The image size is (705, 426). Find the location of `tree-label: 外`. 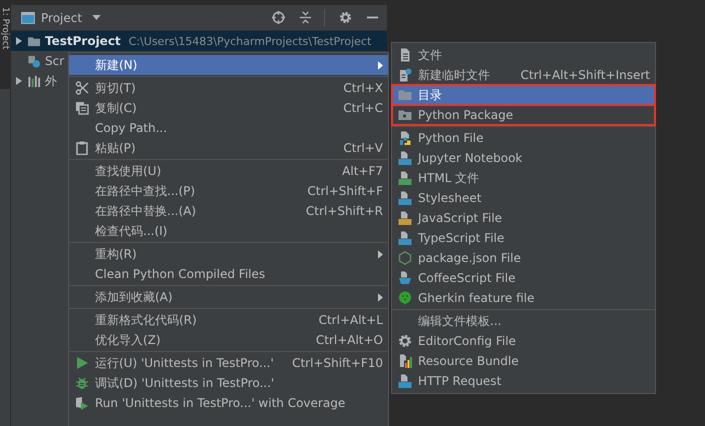

tree-label: 外 is located at coordinates (51, 81).